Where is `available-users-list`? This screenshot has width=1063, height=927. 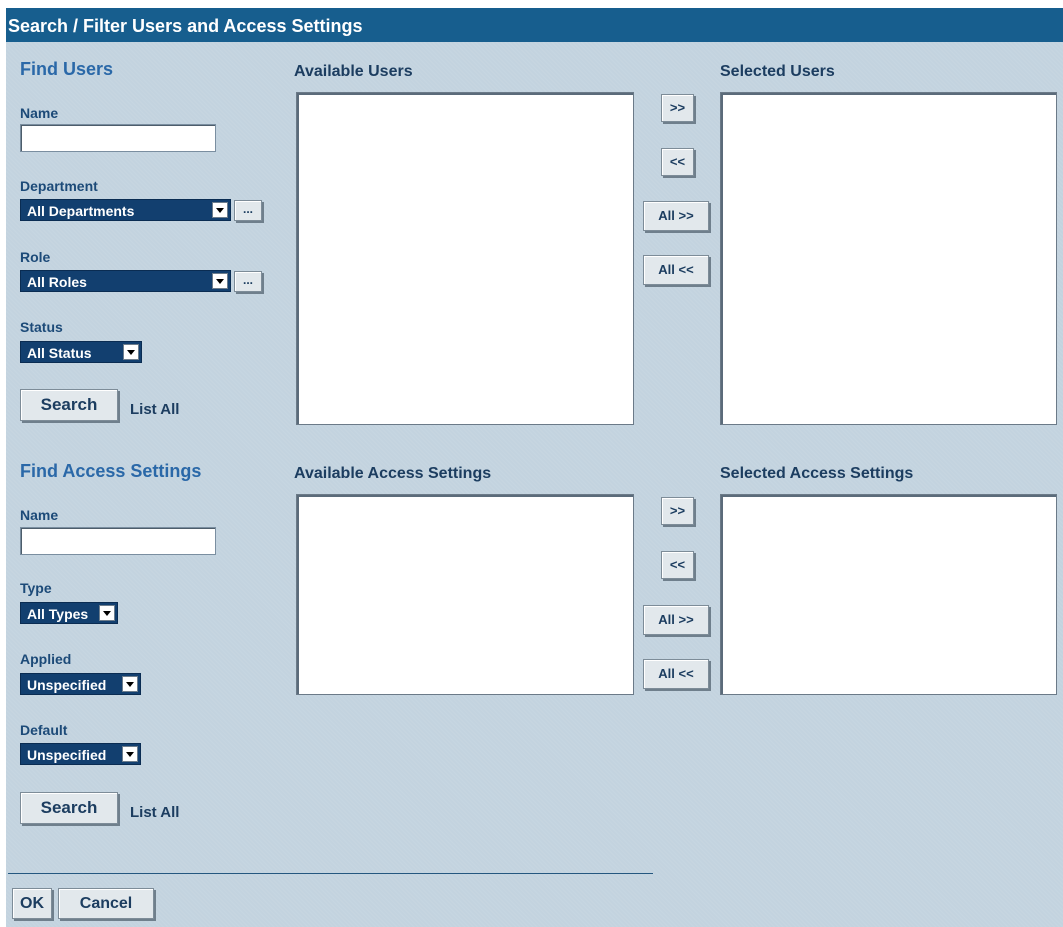
available-users-list is located at coordinates (465, 258).